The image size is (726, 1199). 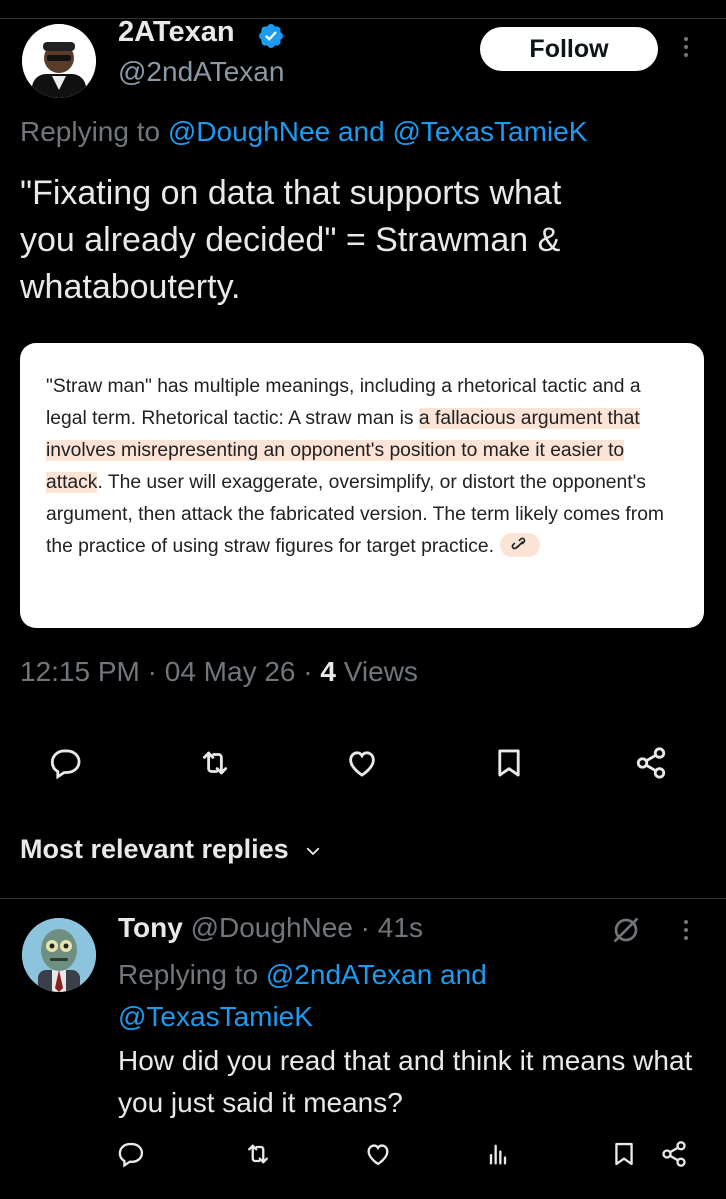 I want to click on reply-author-name: Tony, so click(x=150, y=927).